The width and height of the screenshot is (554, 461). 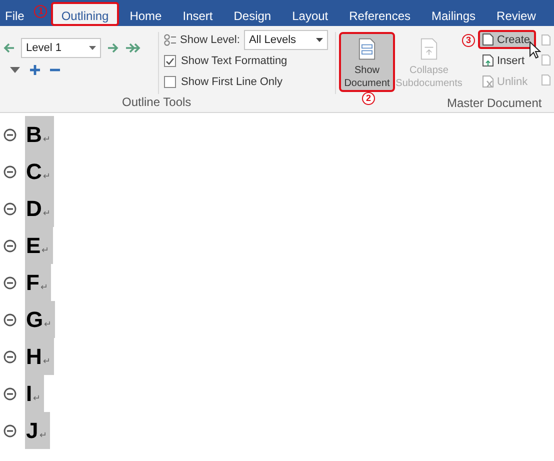 I want to click on ribbon-tab: File, so click(x=15, y=14).